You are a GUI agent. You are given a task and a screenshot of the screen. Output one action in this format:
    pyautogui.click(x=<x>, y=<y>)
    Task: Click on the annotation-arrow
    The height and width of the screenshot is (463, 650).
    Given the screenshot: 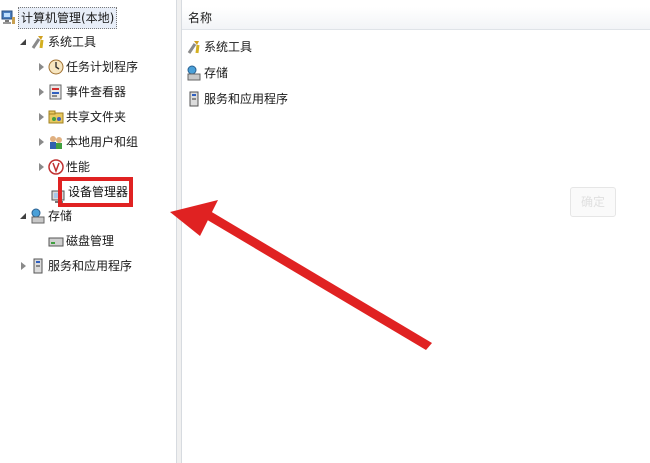 What is the action you would take?
    pyautogui.click(x=301, y=275)
    